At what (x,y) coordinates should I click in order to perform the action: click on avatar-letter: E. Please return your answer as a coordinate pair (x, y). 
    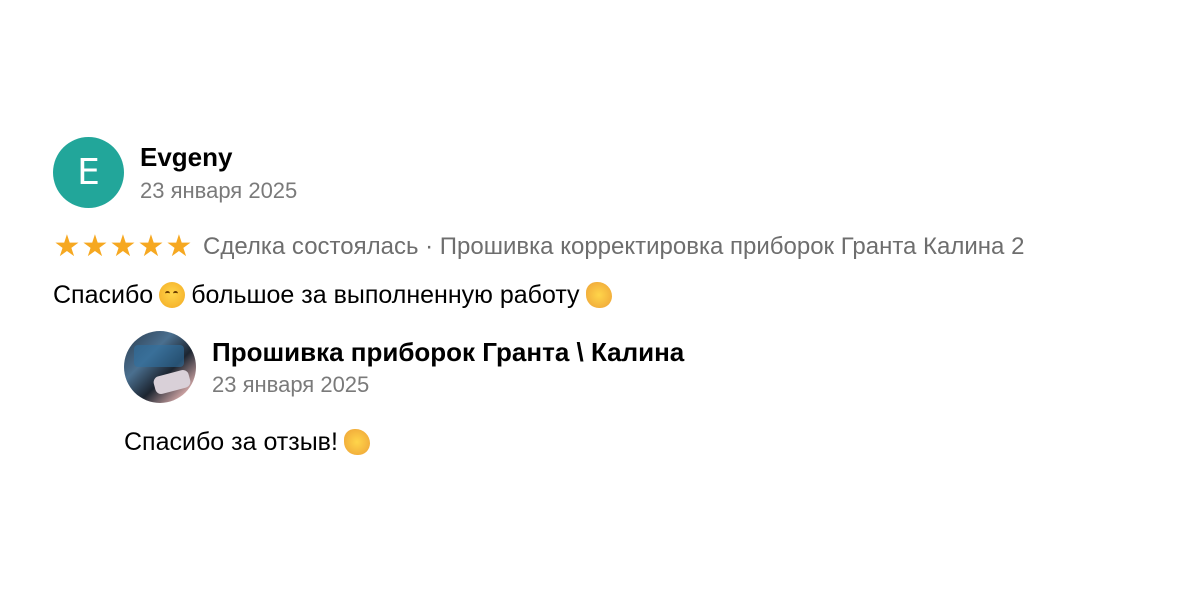
    Looking at the image, I should click on (88, 172).